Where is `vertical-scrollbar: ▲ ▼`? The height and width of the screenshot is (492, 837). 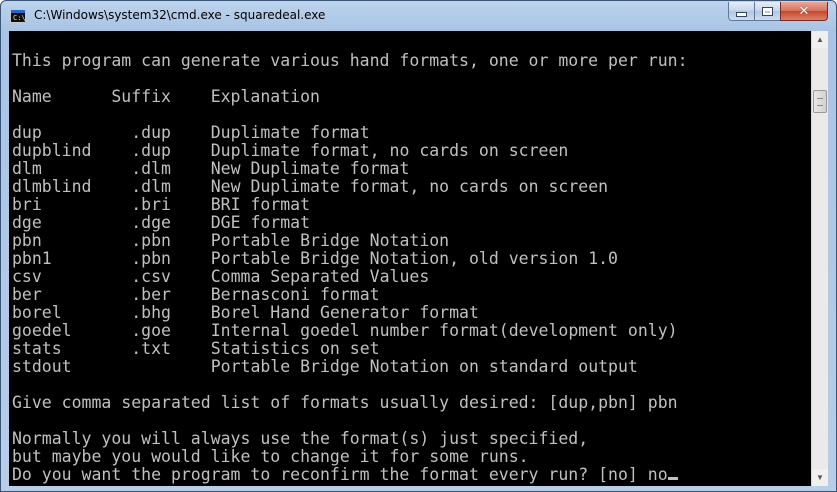
vertical-scrollbar: ▲ ▼ is located at coordinates (819, 258).